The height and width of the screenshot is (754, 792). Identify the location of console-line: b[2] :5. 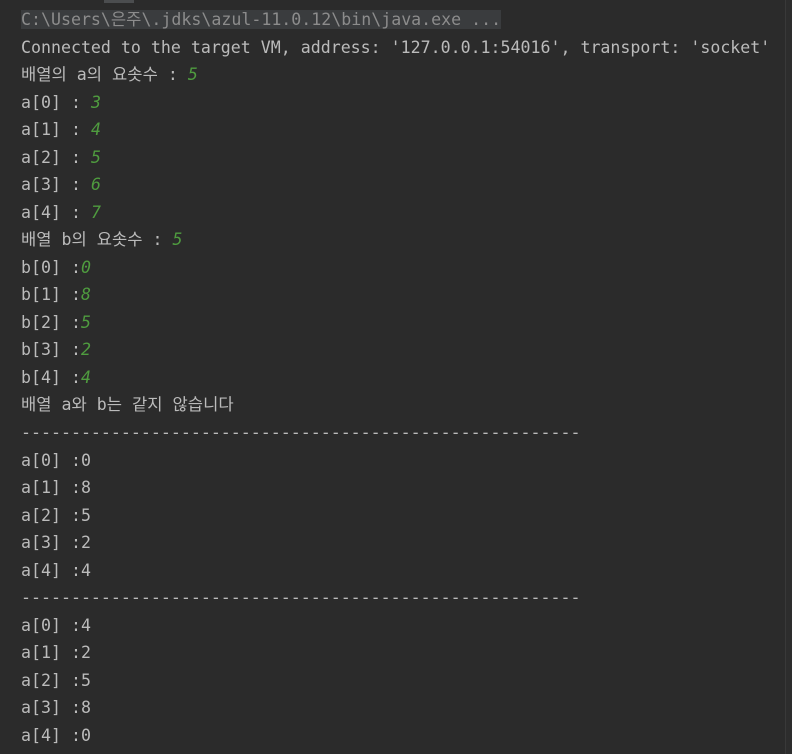
(401, 323).